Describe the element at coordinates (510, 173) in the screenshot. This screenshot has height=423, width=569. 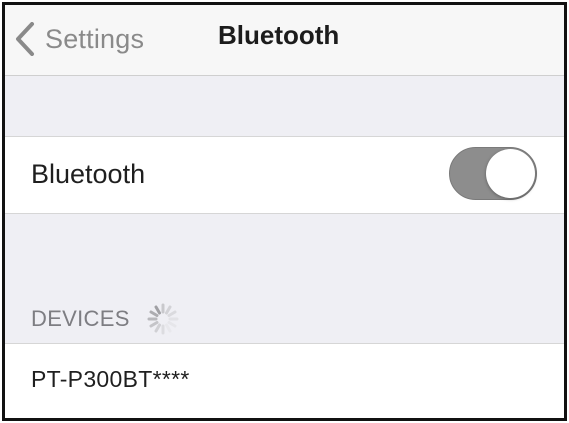
I see `toggle-knob` at that location.